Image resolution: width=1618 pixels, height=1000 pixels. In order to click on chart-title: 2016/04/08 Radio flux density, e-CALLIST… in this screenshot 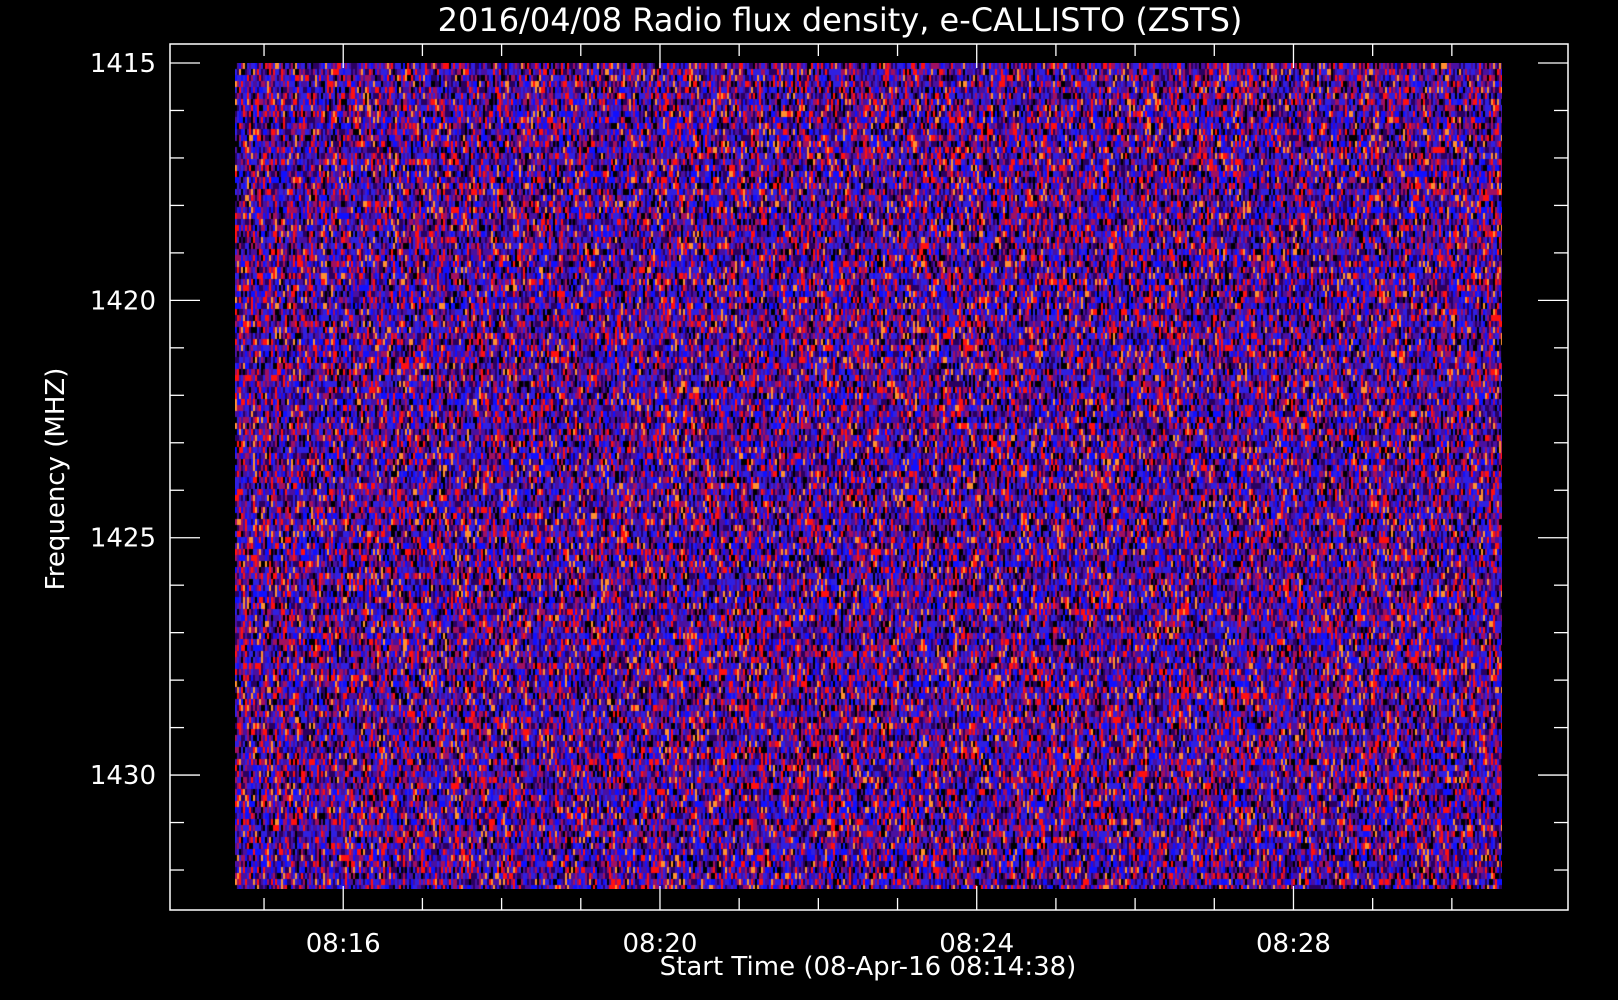, I will do `click(840, 20)`.